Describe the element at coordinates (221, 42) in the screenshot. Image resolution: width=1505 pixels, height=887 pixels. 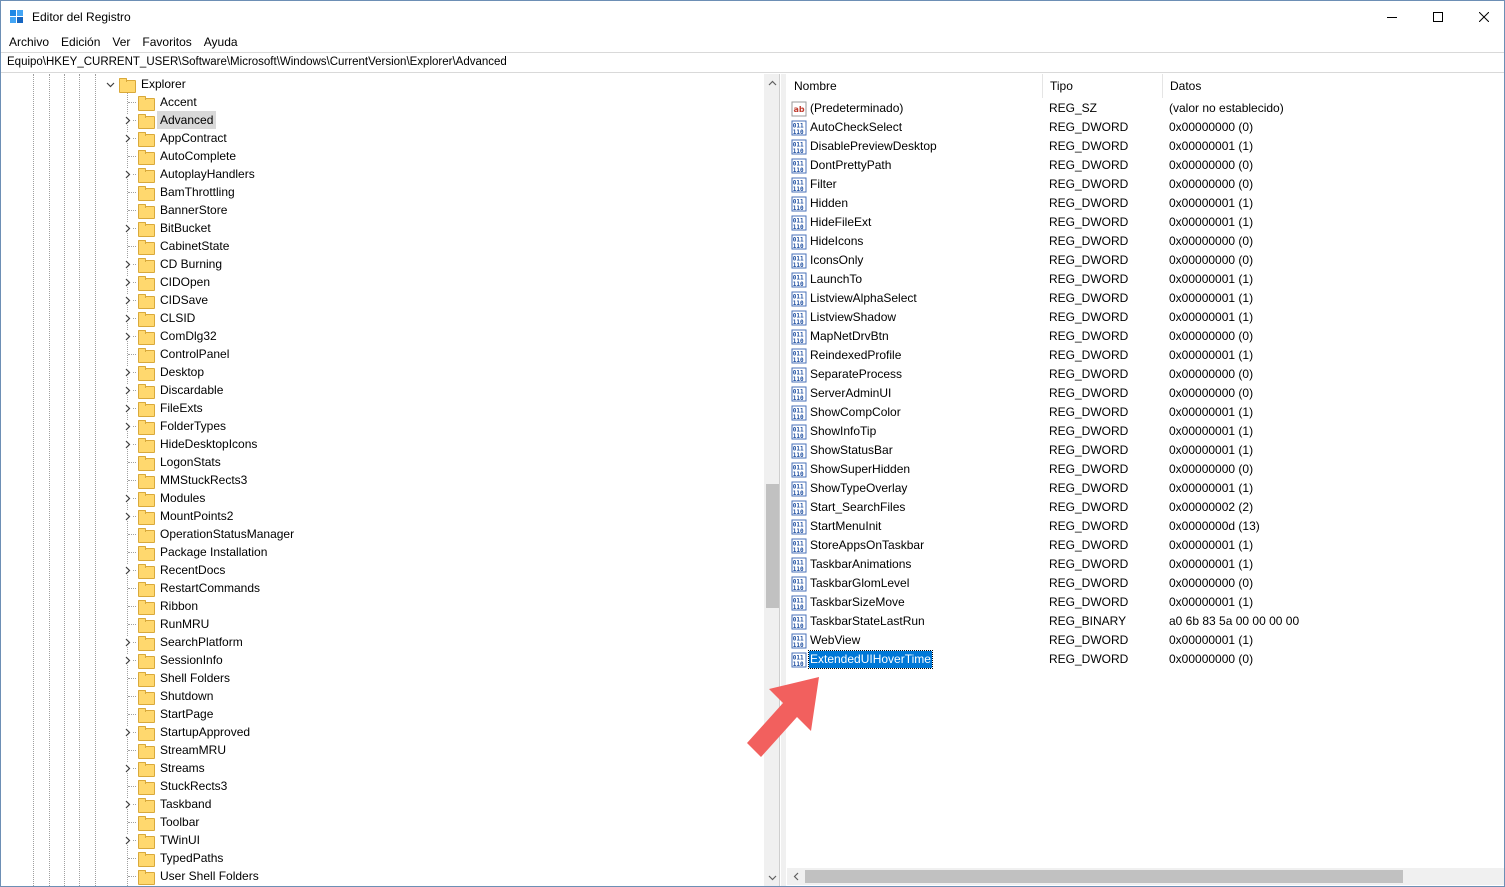
I see `menu-ayuda: Ayuda` at that location.